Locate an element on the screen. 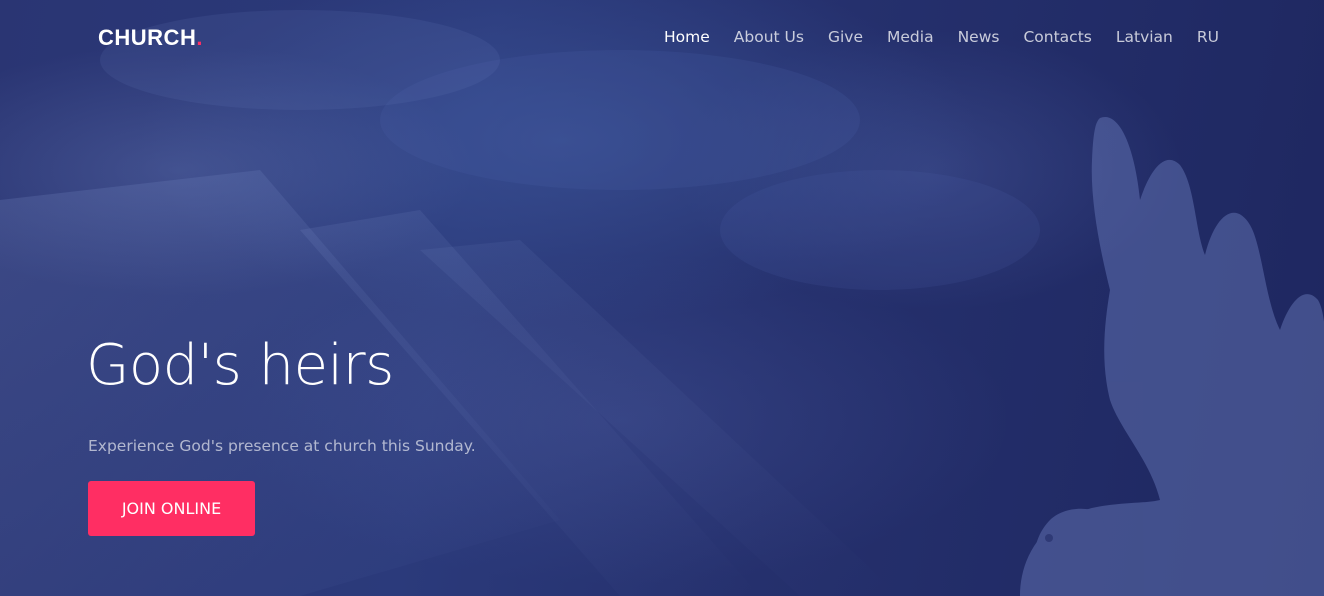 This screenshot has height=596, width=1324. nav-item-news: News is located at coordinates (979, 37).